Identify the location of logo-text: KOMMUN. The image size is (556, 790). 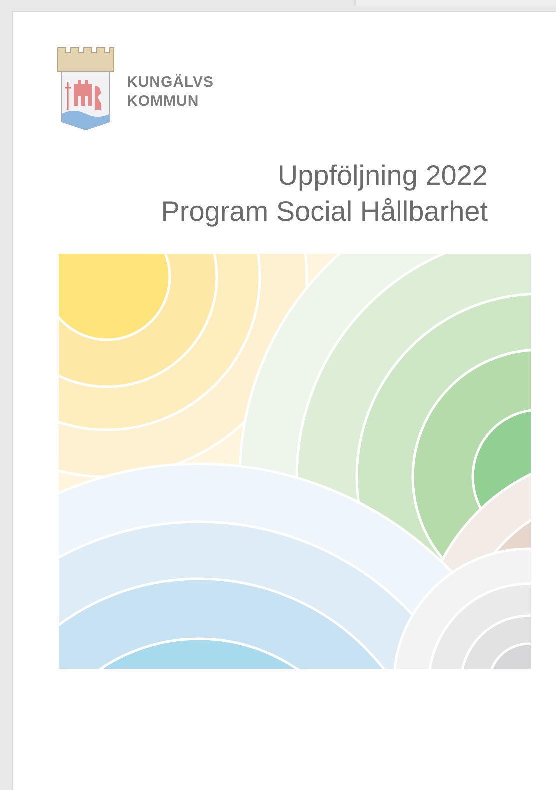
(163, 101).